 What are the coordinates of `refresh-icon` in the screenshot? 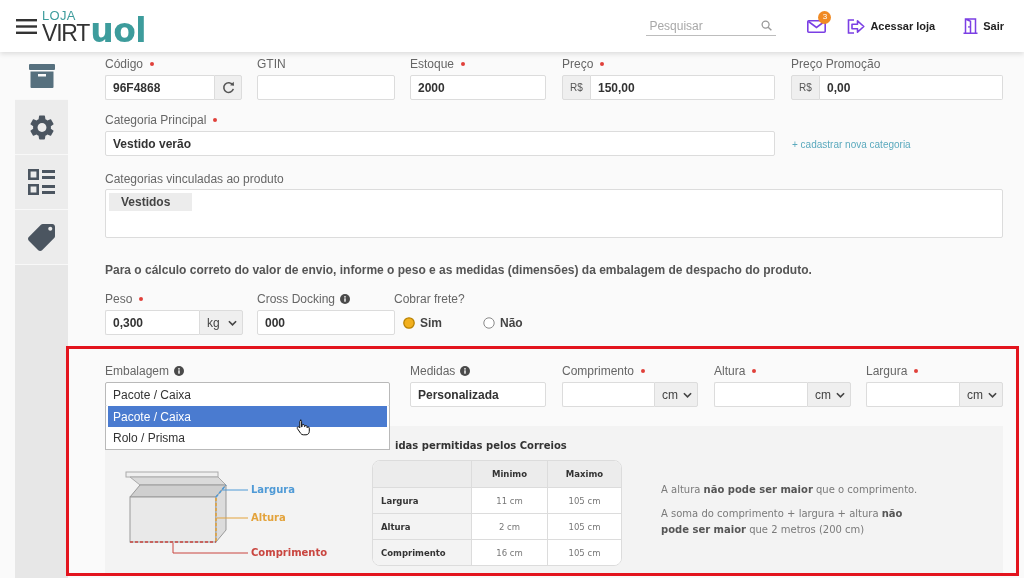 It's located at (228, 87).